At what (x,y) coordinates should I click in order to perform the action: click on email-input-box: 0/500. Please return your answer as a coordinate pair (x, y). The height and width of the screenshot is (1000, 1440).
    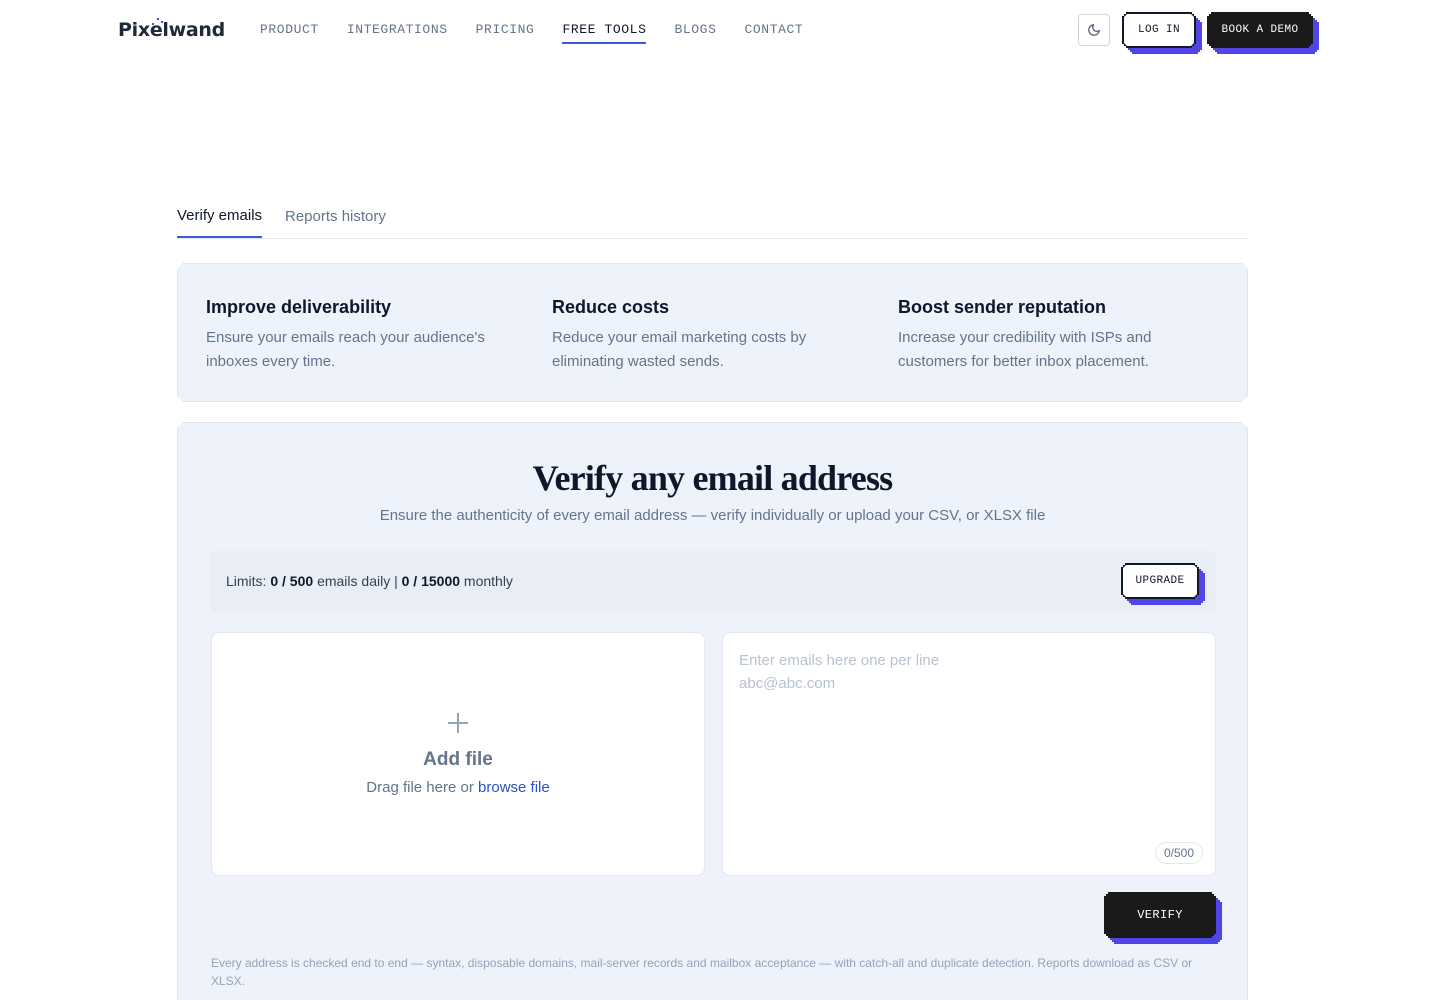
    Looking at the image, I should click on (969, 754).